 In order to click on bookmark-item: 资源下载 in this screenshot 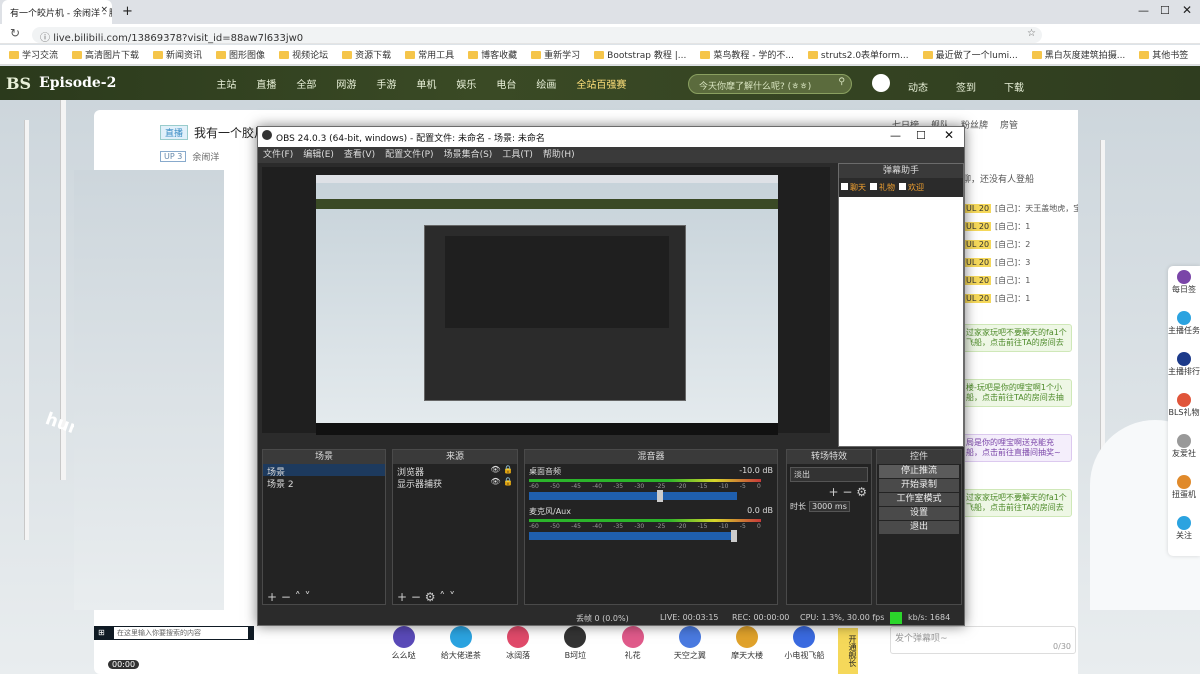, I will do `click(366, 54)`.